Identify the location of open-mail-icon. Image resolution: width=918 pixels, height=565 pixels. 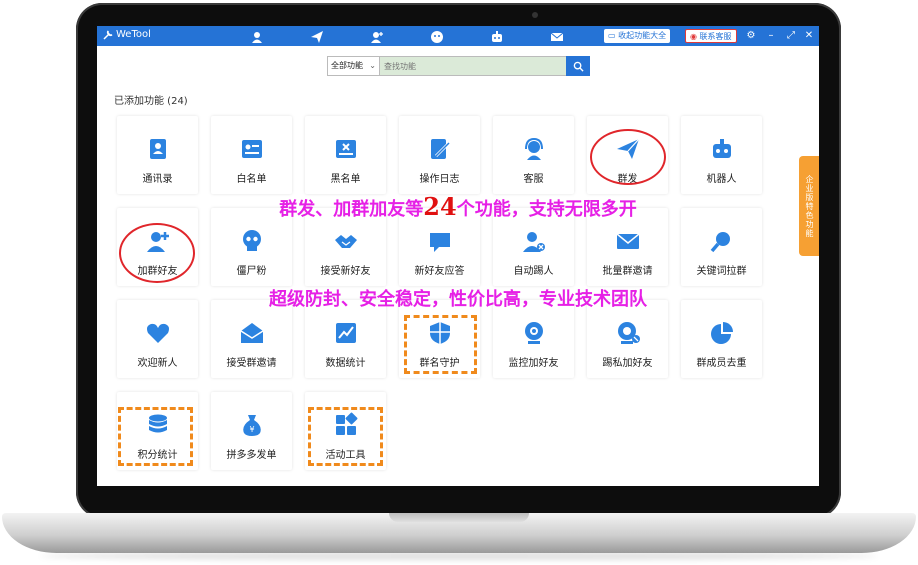
(252, 333).